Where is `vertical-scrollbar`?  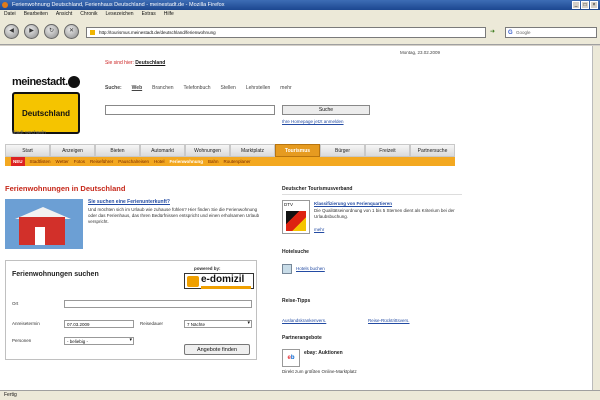 vertical-scrollbar is located at coordinates (596, 218).